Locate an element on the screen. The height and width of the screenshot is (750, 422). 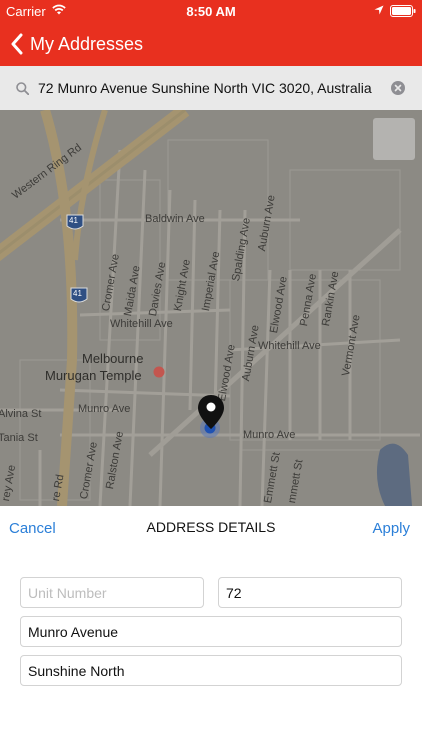
clock: 8:50 AM is located at coordinates (211, 11).